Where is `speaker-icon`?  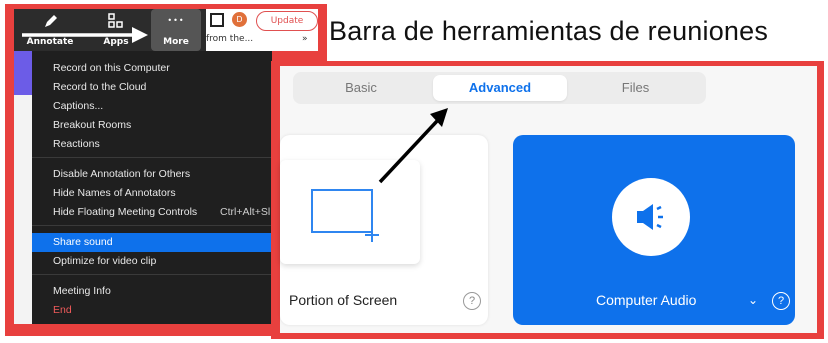 speaker-icon is located at coordinates (650, 217).